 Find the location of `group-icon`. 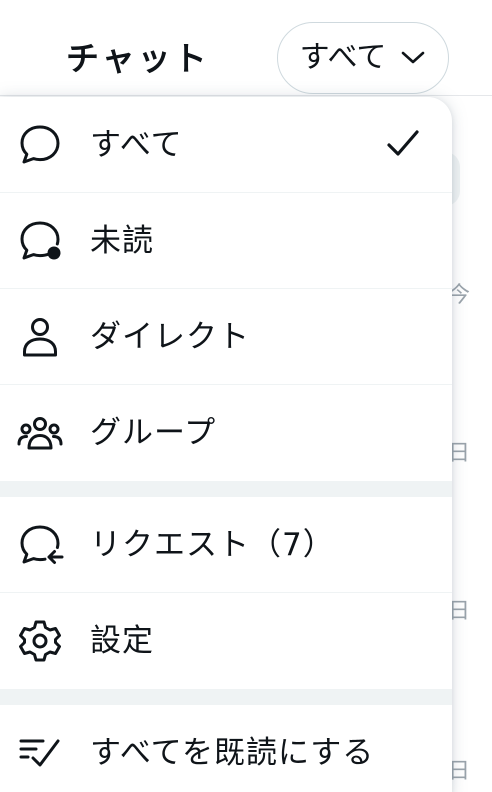

group-icon is located at coordinates (40, 433).